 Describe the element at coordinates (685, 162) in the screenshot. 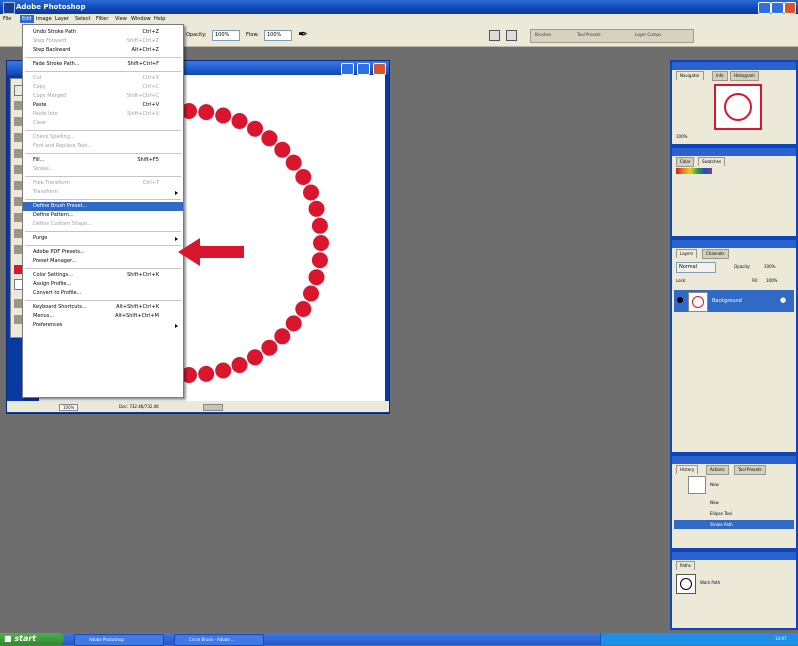

I see `tab-color: Color` at that location.